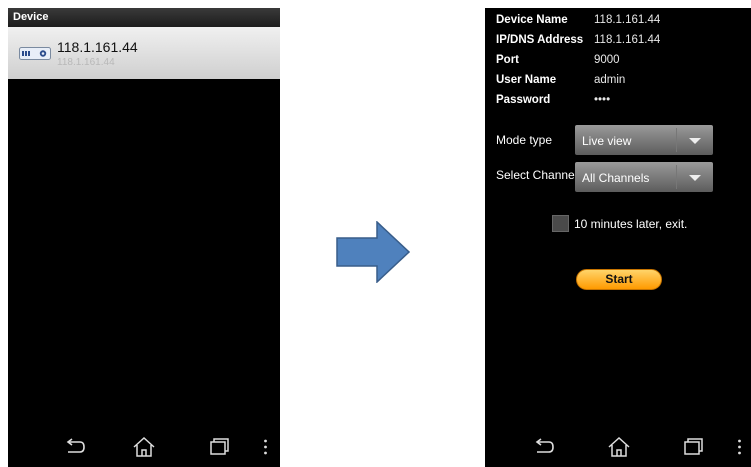 The width and height of the screenshot is (751, 467). I want to click on info-label: User Name, so click(526, 80).